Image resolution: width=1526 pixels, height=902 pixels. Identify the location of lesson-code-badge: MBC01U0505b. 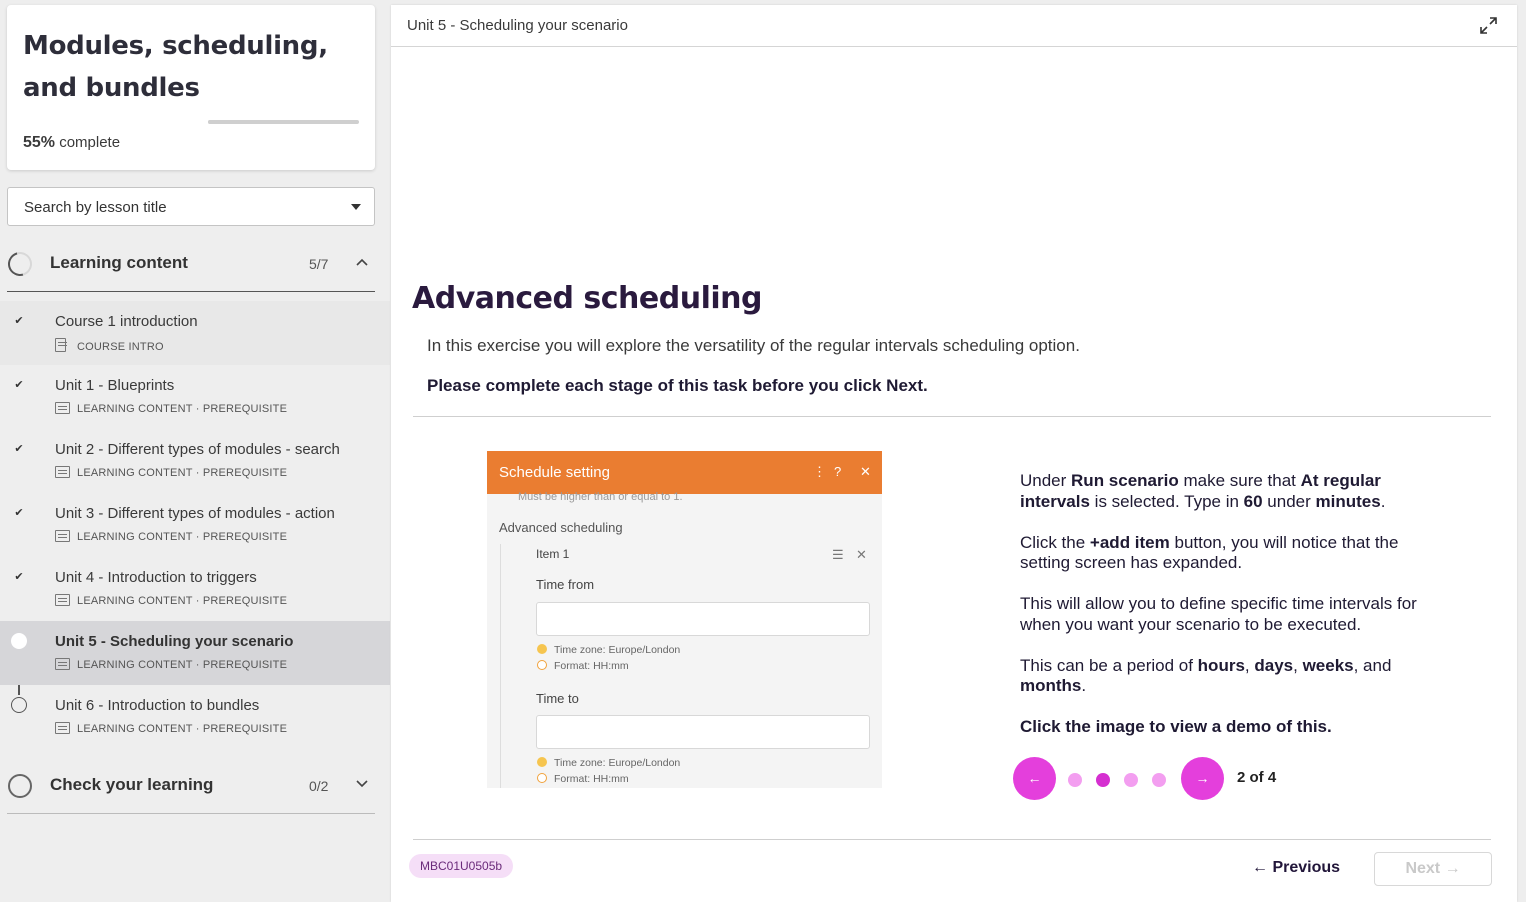
(461, 866).